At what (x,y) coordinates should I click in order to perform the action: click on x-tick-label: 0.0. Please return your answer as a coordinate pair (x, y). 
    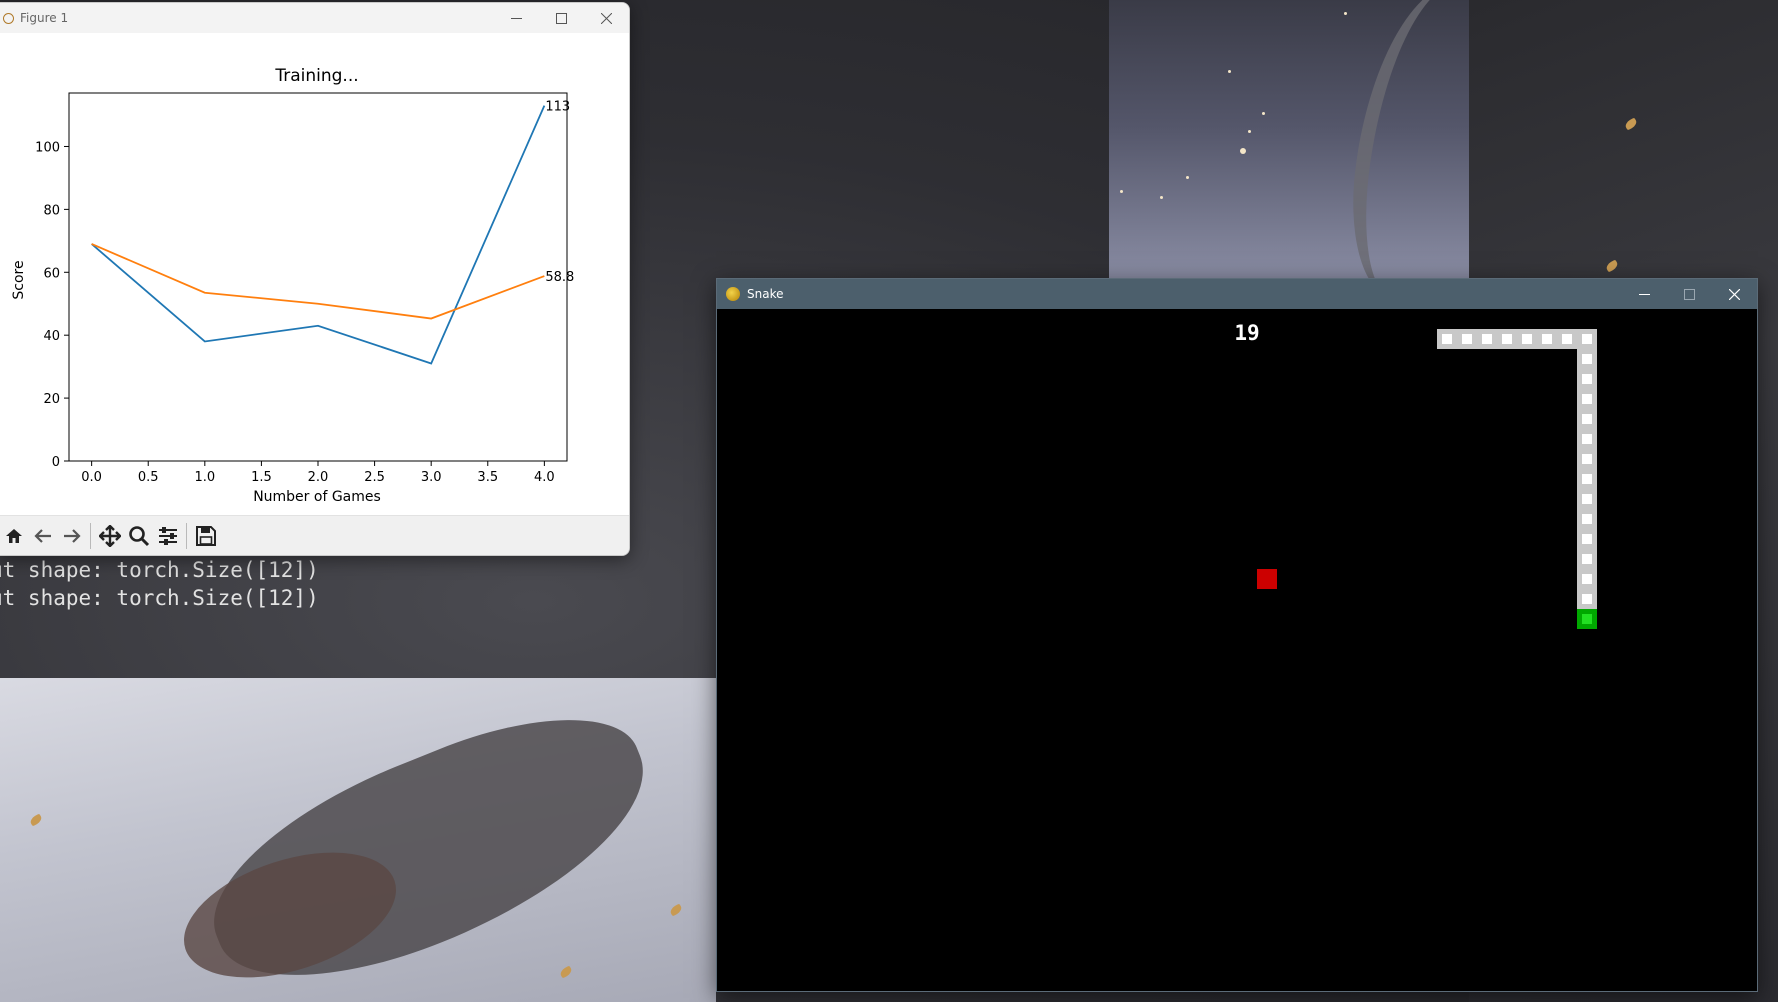
    Looking at the image, I should click on (91, 477).